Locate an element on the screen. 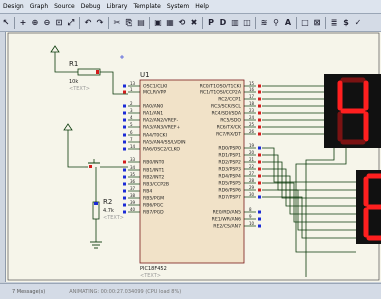  pin-number: 8 is located at coordinates (250, 209).